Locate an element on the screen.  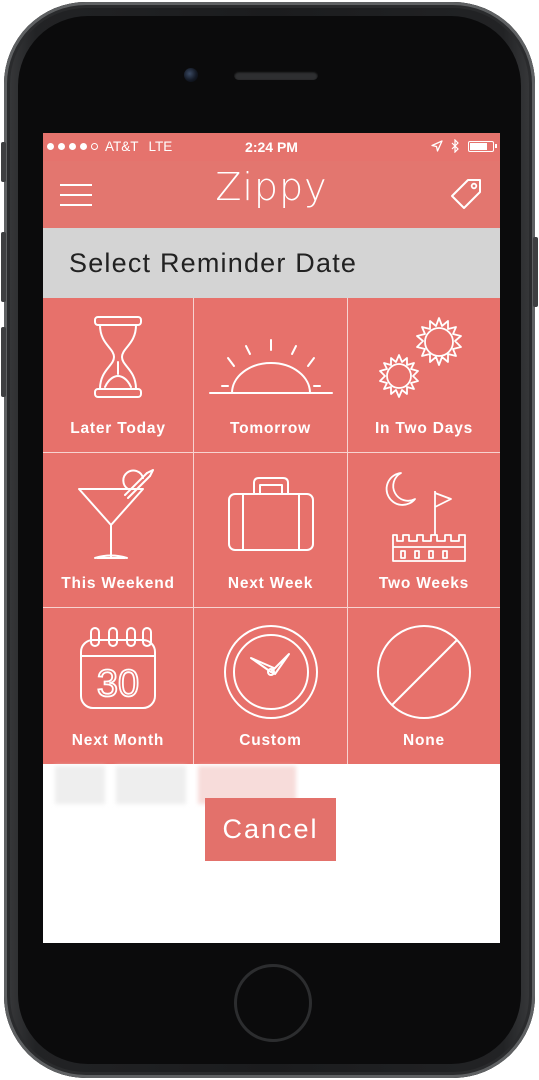
option-none: None is located at coordinates (424, 686).